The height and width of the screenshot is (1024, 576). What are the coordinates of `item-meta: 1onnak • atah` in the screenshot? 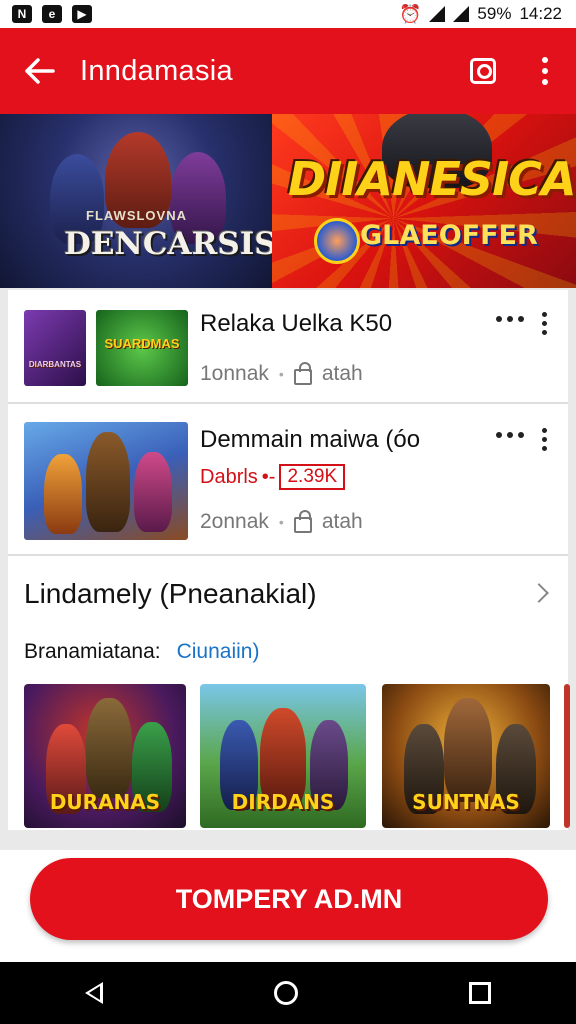 It's located at (281, 374).